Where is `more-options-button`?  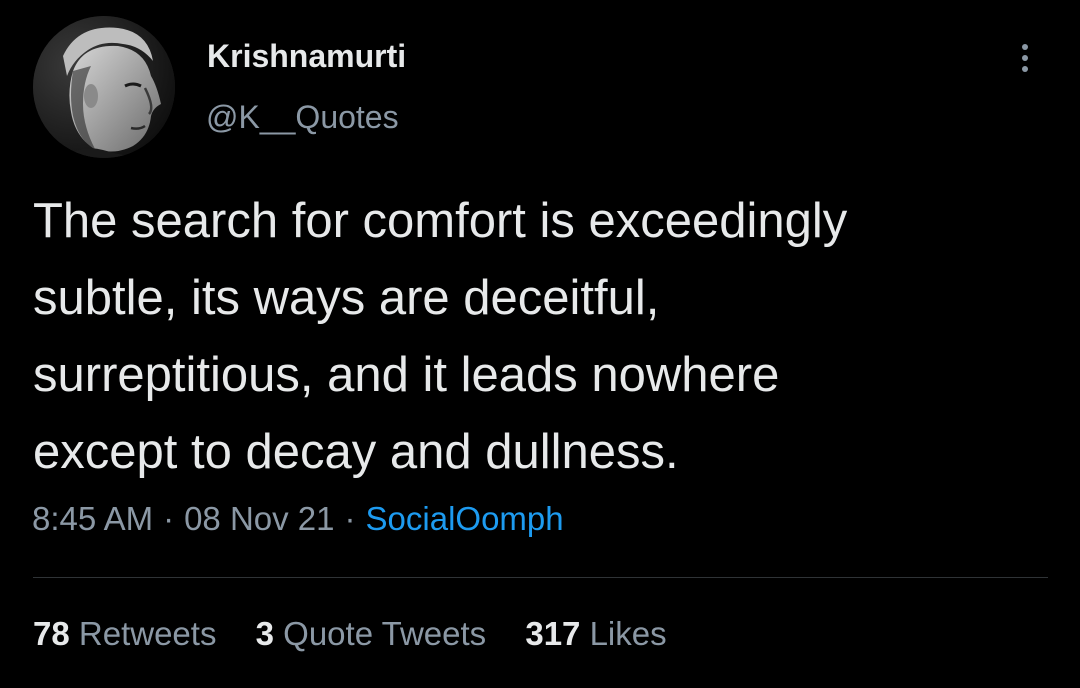
more-options-button is located at coordinates (1025, 58).